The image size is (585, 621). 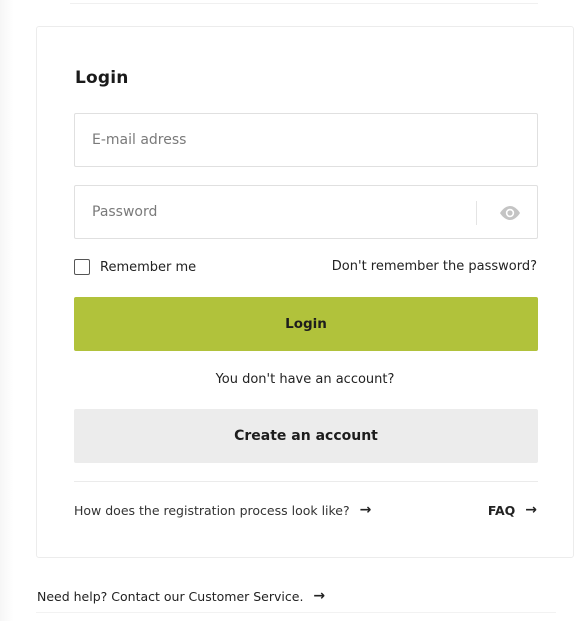 I want to click on top-divider, so click(x=304, y=2).